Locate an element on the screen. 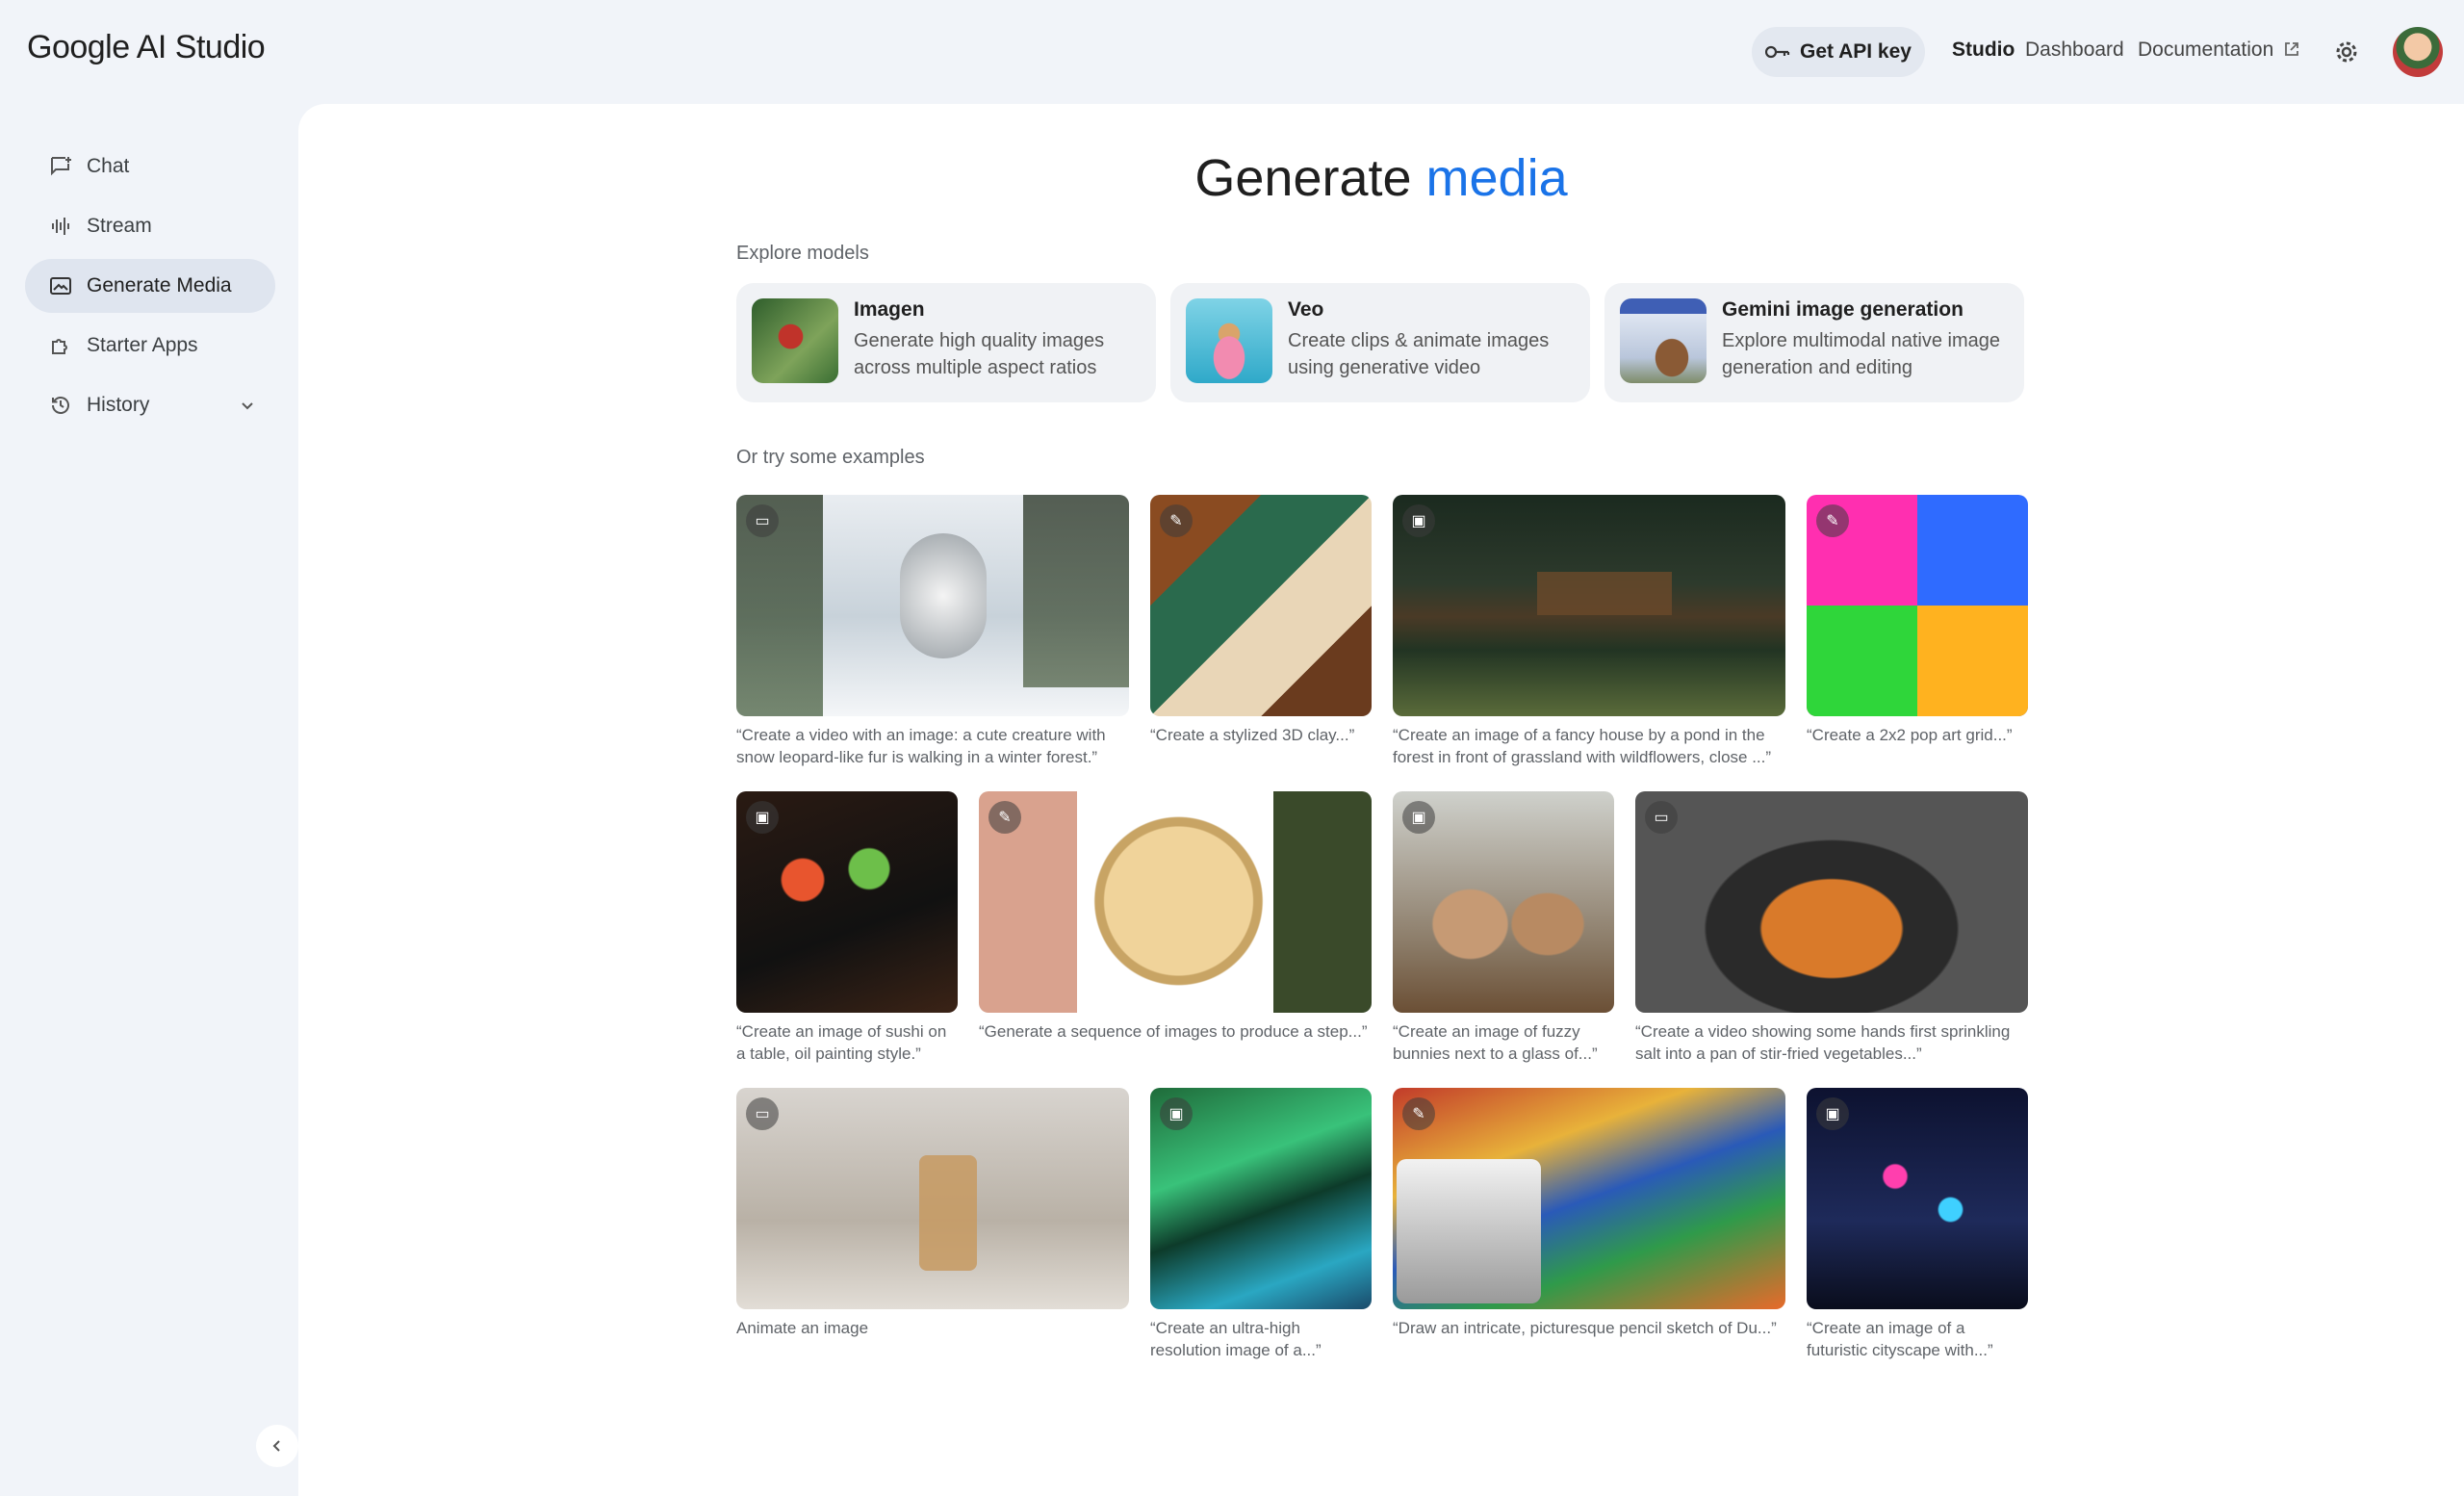  sidebar-item-label: Stream is located at coordinates (119, 226).